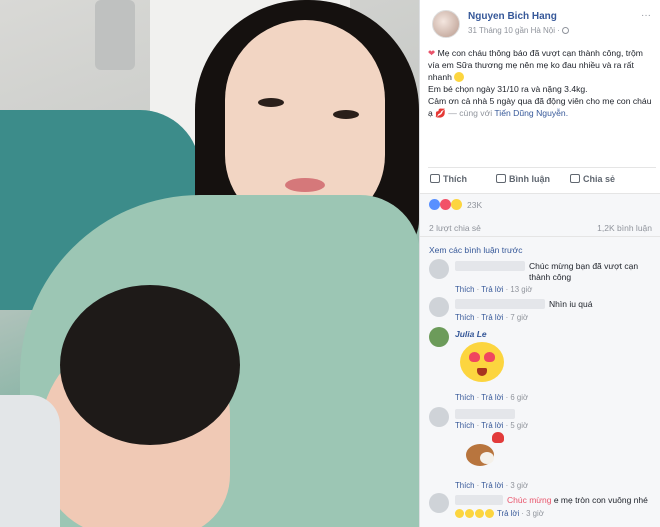 The image size is (660, 527). What do you see at coordinates (482, 372) in the screenshot?
I see `mouth` at bounding box center [482, 372].